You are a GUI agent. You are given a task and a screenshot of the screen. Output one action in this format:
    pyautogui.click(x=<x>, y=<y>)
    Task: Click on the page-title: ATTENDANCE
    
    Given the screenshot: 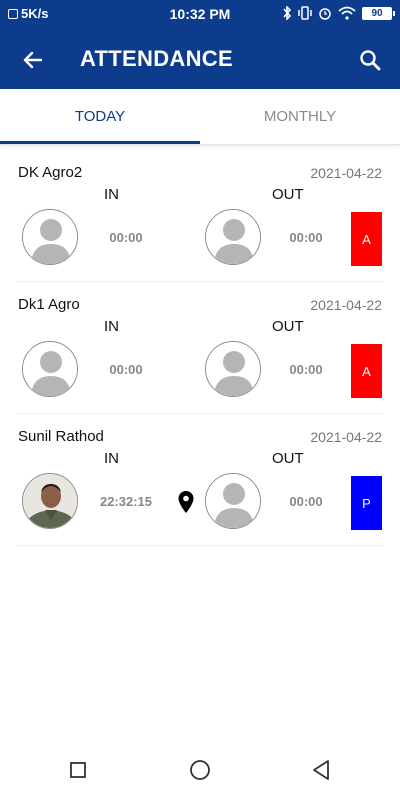 What is the action you would take?
    pyautogui.click(x=156, y=58)
    